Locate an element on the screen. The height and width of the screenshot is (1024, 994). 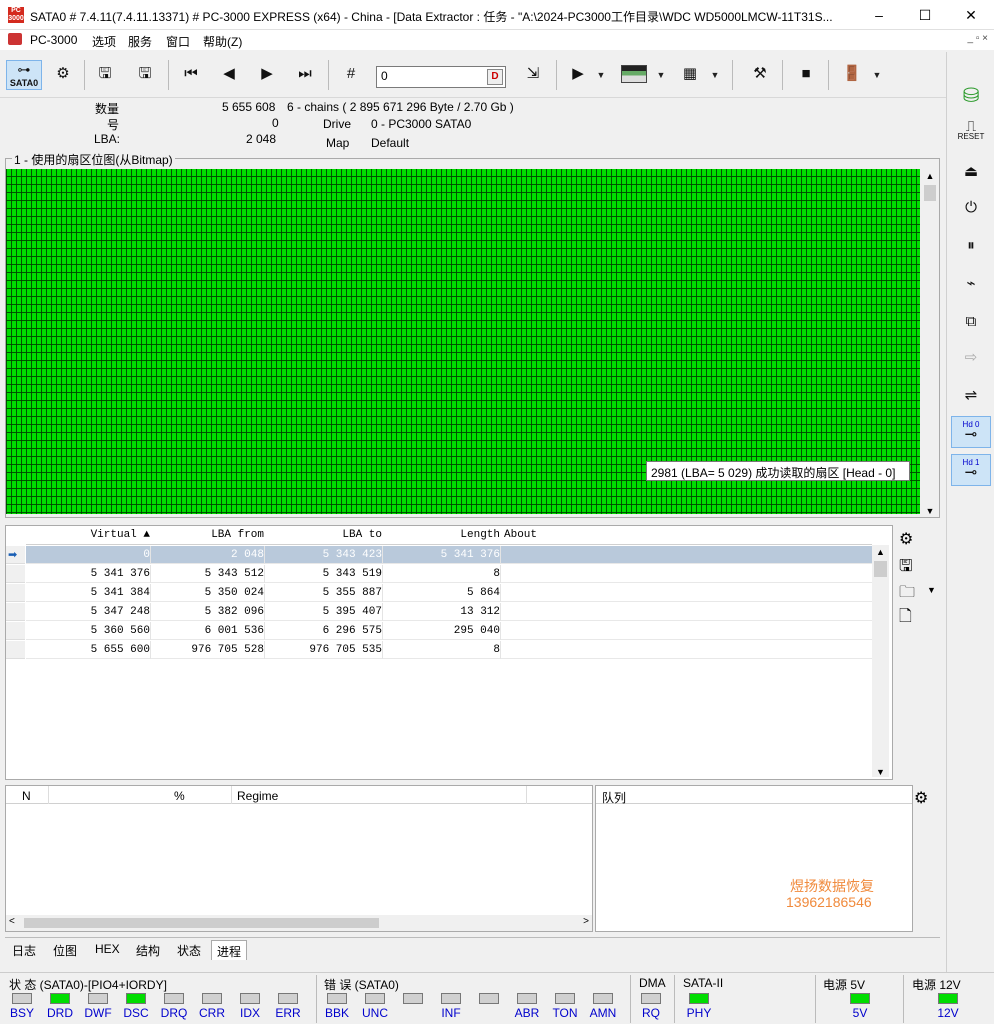
menu-pc3000: PC-3000 is located at coordinates (53, 40).